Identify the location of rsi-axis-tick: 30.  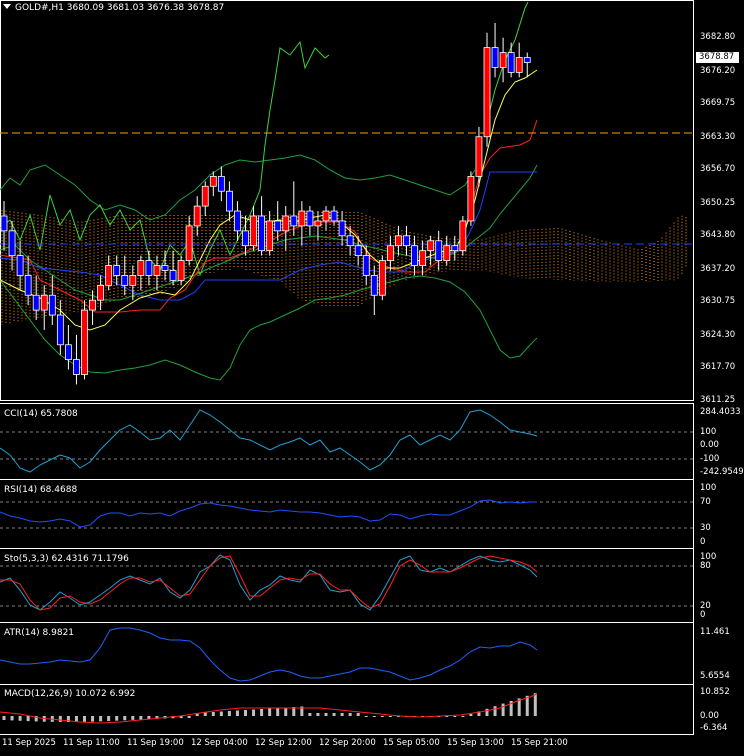
(705, 528).